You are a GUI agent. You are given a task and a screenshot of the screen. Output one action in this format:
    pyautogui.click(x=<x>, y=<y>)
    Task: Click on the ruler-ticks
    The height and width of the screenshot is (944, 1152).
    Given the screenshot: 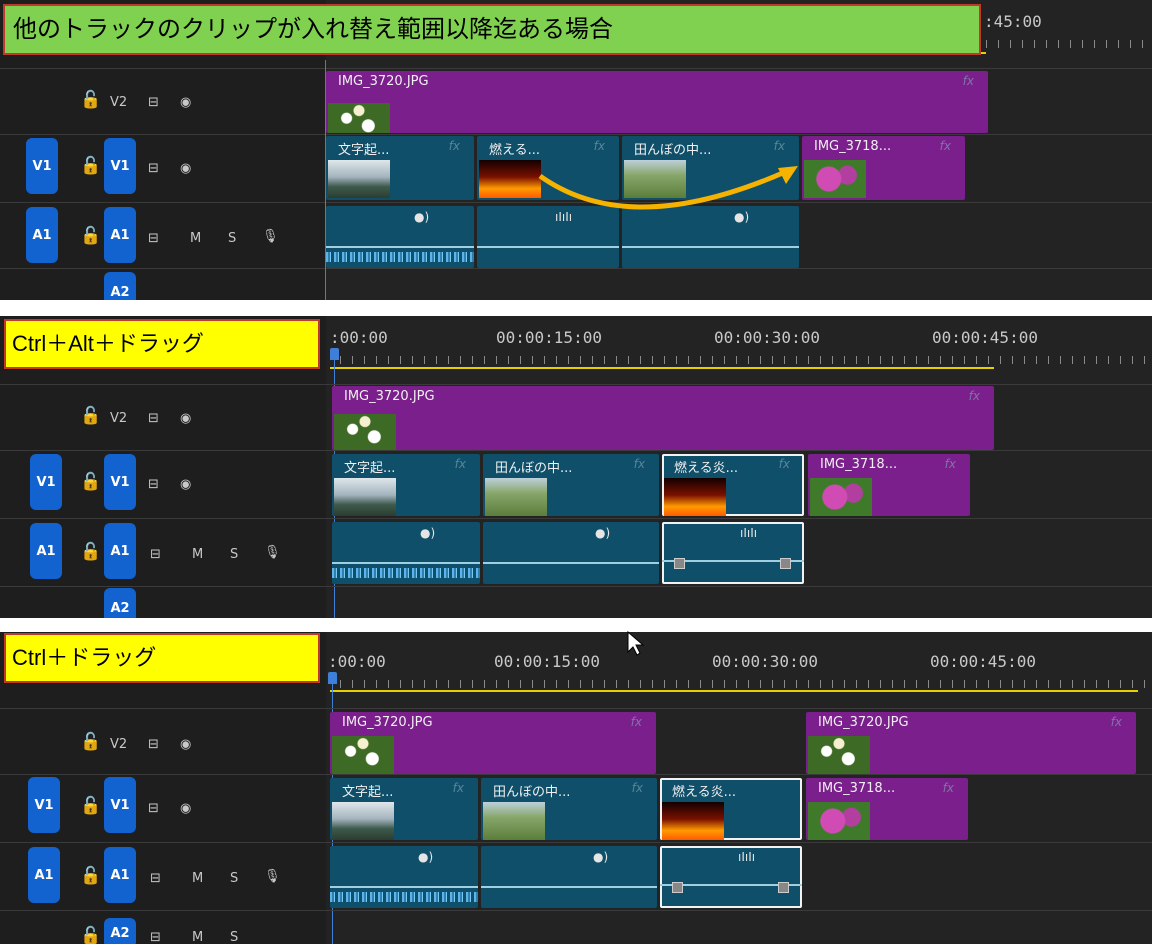 What is the action you would take?
    pyautogui.click(x=1066, y=44)
    